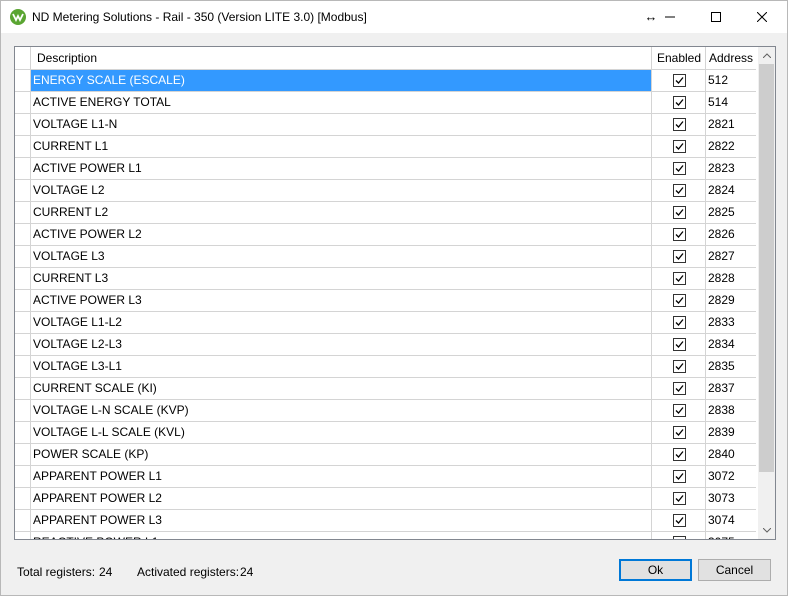  Describe the element at coordinates (341, 454) in the screenshot. I see `description-cell: POWER SCALE (KP)` at that location.